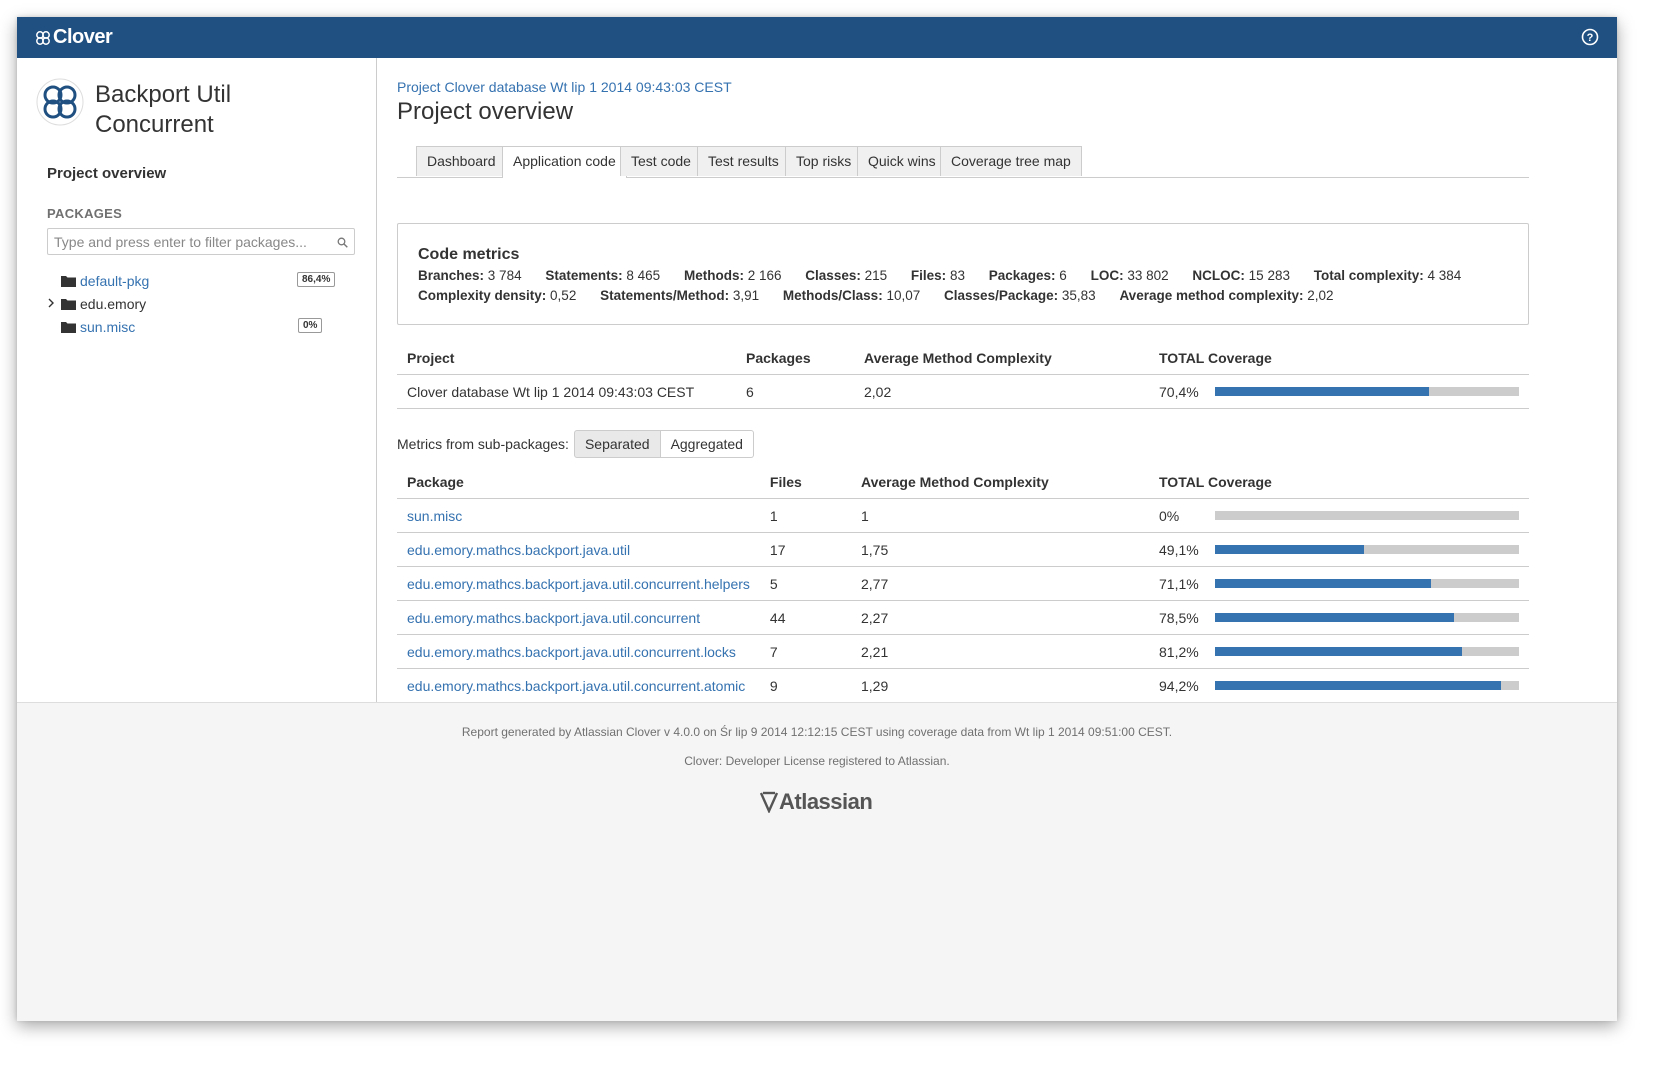 This screenshot has width=1665, height=1068. What do you see at coordinates (902, 161) in the screenshot?
I see `tab-quick-wins: Quick wins` at bounding box center [902, 161].